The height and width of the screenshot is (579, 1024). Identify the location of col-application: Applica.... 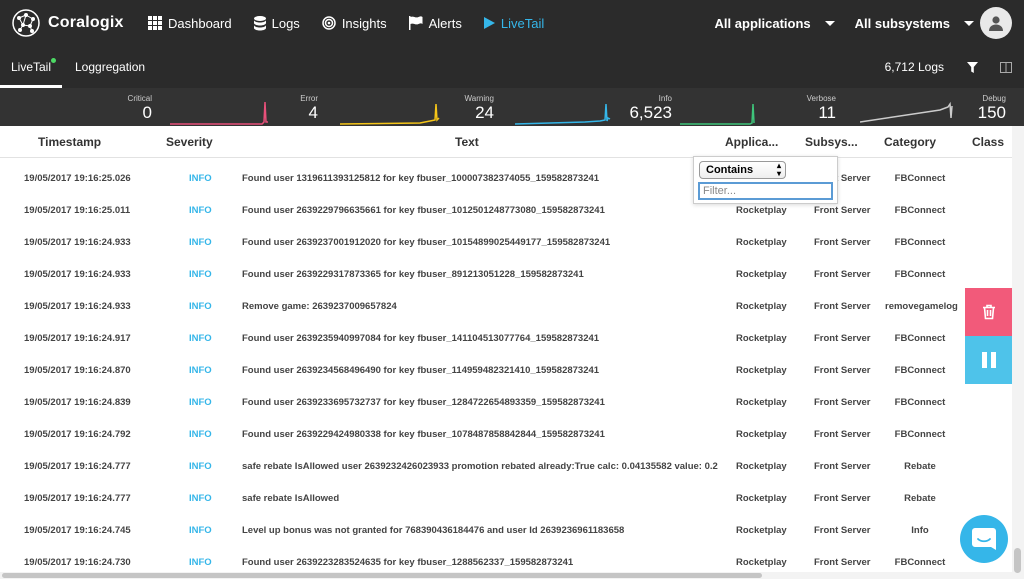
(751, 142).